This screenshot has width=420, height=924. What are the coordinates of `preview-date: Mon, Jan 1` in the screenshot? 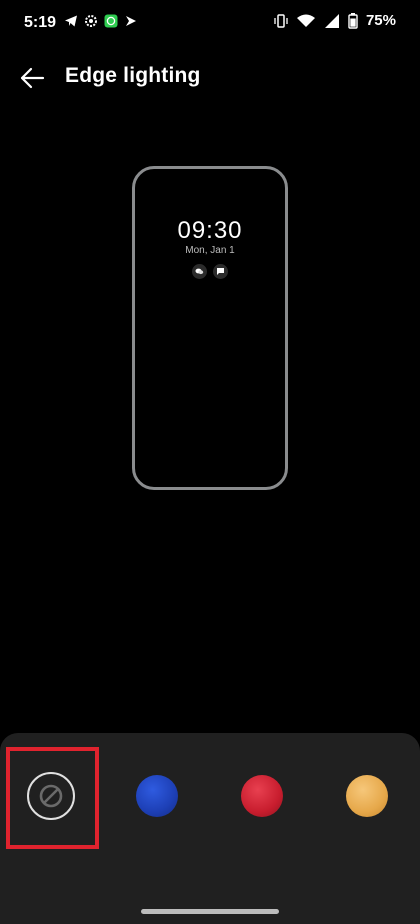 It's located at (210, 250).